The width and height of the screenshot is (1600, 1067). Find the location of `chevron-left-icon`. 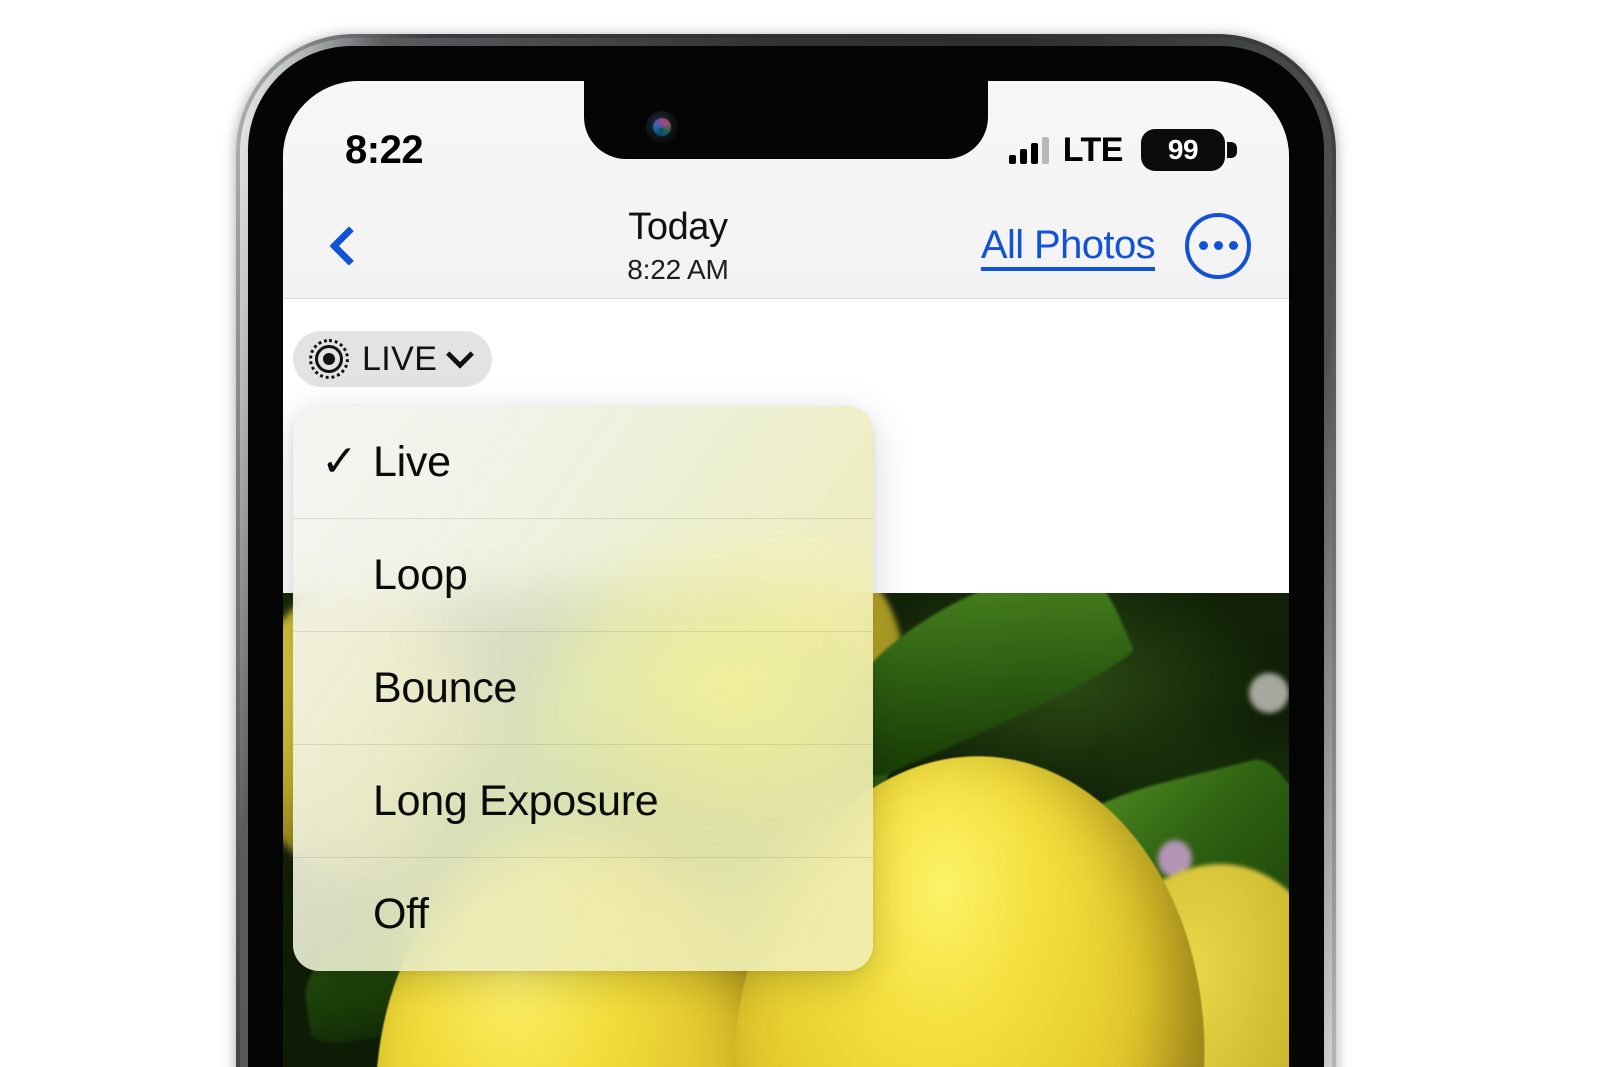

chevron-left-icon is located at coordinates (349, 245).